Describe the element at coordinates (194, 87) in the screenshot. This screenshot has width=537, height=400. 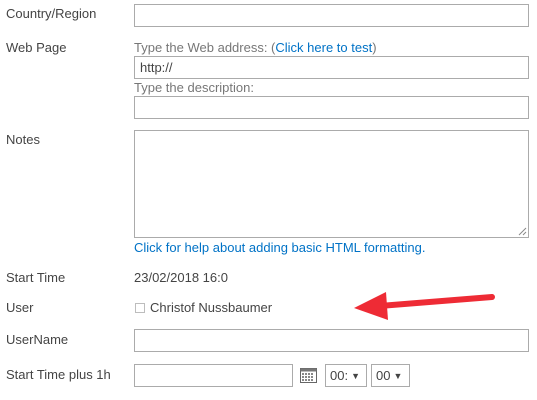
I see `web-description-hint: Type the description:` at that location.